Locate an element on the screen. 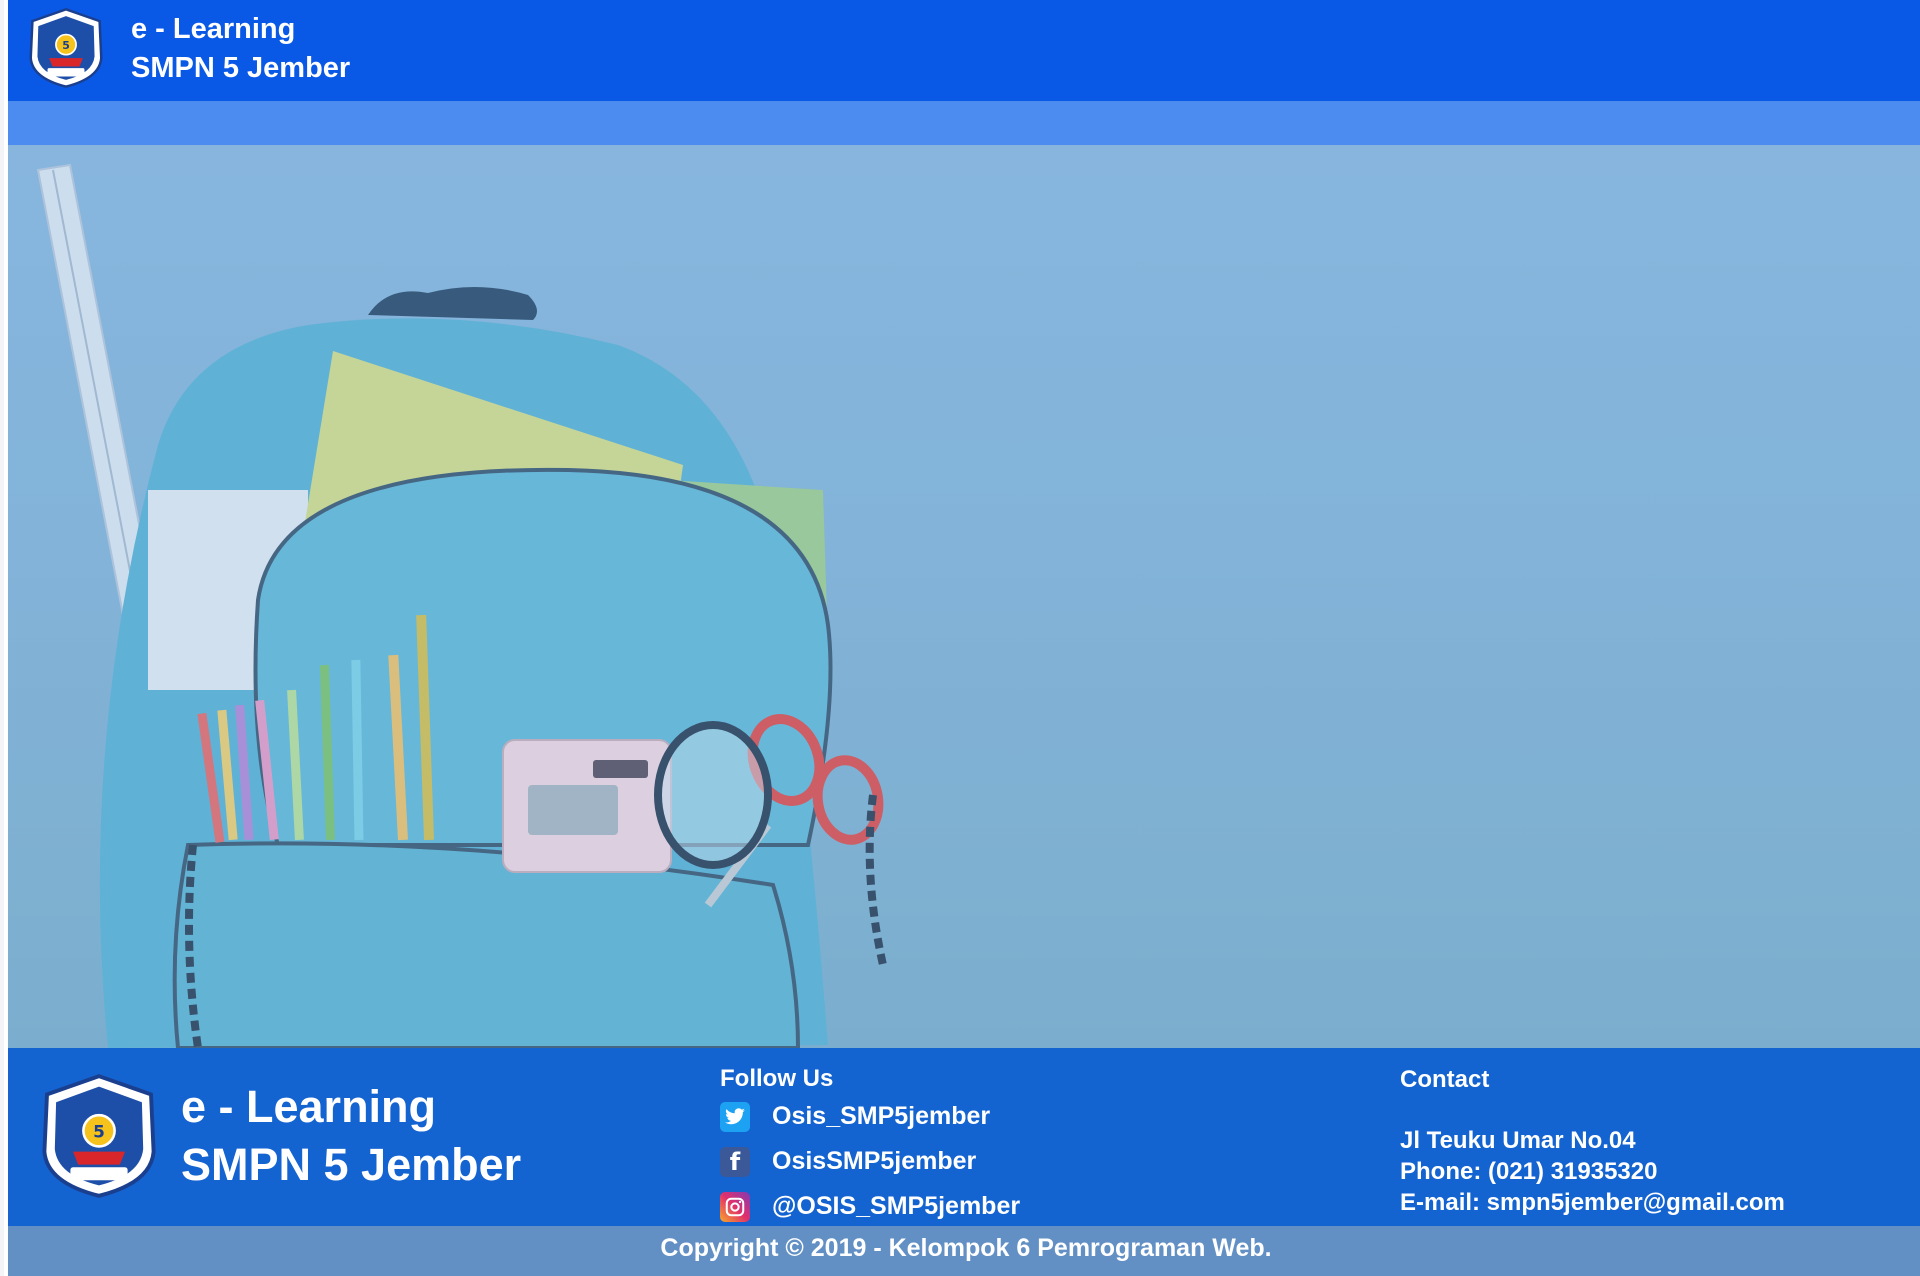 This screenshot has height=1276, width=1920. footer-title-line1: e - Learning is located at coordinates (309, 1106).